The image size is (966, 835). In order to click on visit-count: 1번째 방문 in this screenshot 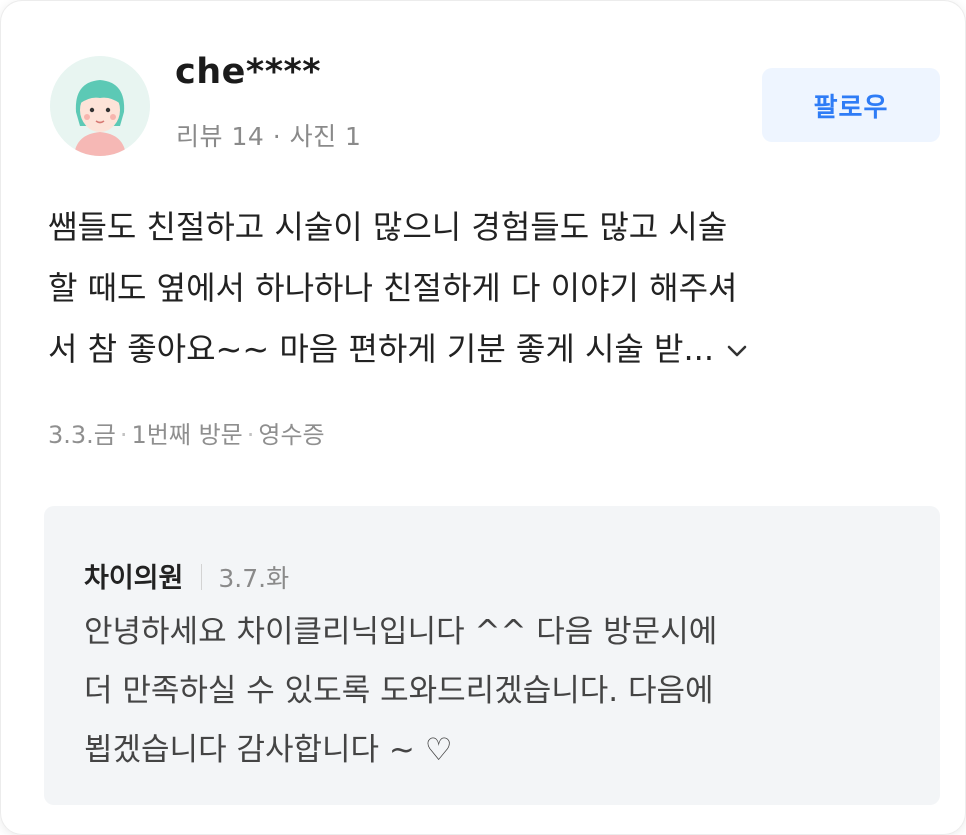, I will do `click(187, 435)`.